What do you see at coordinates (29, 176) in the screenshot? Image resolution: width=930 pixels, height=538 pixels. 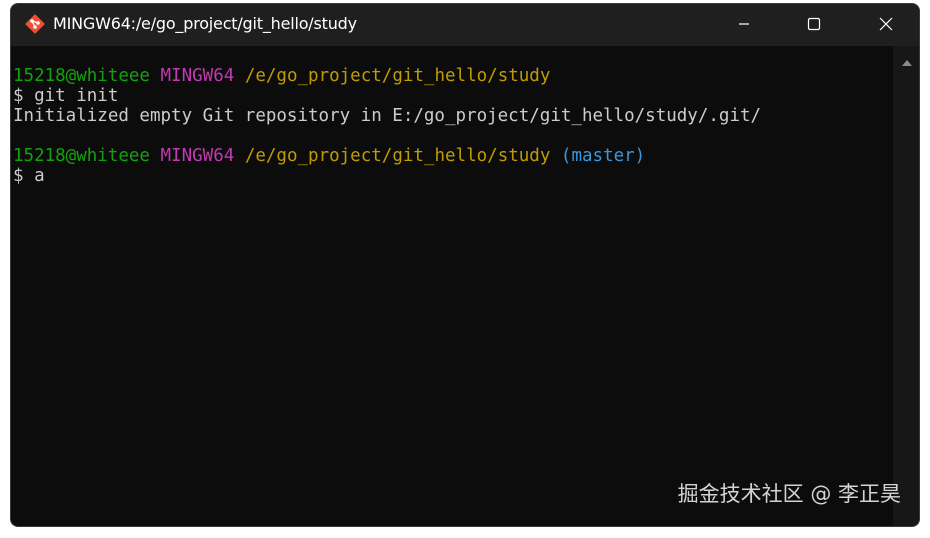 I see `command-line: $ a` at bounding box center [29, 176].